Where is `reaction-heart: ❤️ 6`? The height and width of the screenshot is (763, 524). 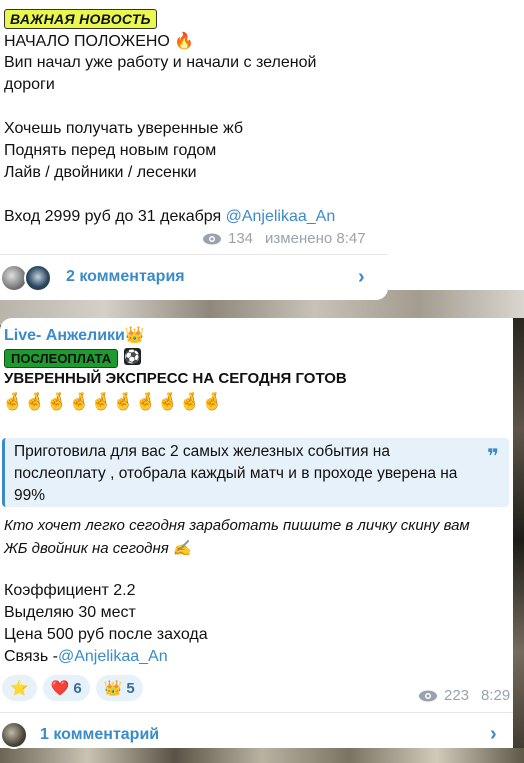
reaction-heart: ❤️ 6 is located at coordinates (66, 688).